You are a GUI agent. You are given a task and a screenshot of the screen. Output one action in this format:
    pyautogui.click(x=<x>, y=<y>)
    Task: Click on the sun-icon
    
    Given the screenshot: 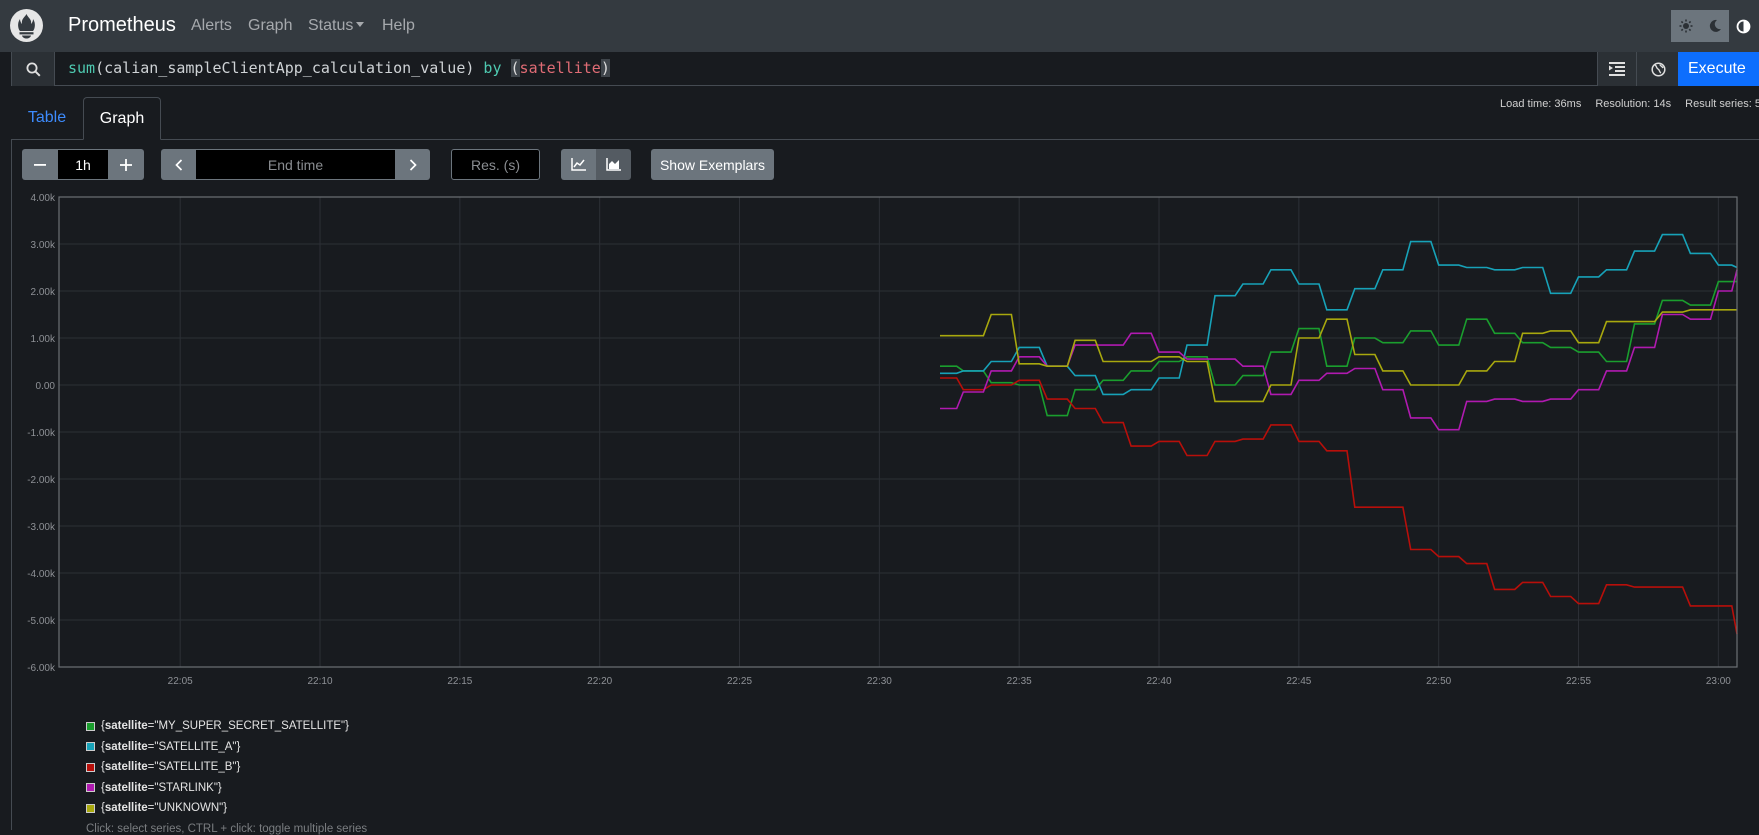 What is the action you would take?
    pyautogui.click(x=1685, y=26)
    